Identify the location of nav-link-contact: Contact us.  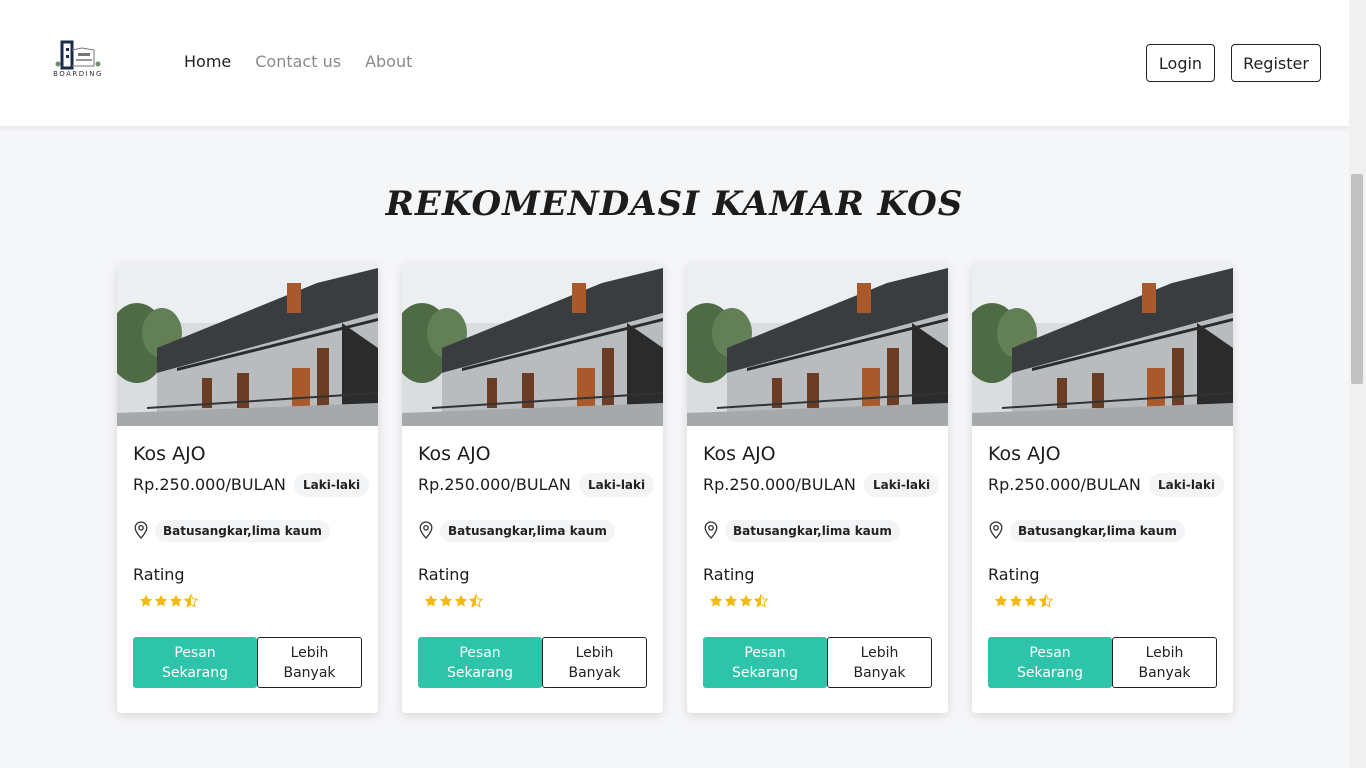
(298, 62).